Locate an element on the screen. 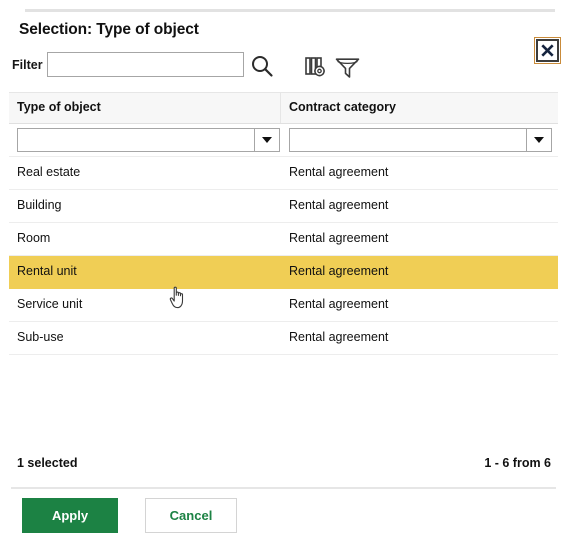 This screenshot has width=567, height=545. filter-funnel-button is located at coordinates (347, 67).